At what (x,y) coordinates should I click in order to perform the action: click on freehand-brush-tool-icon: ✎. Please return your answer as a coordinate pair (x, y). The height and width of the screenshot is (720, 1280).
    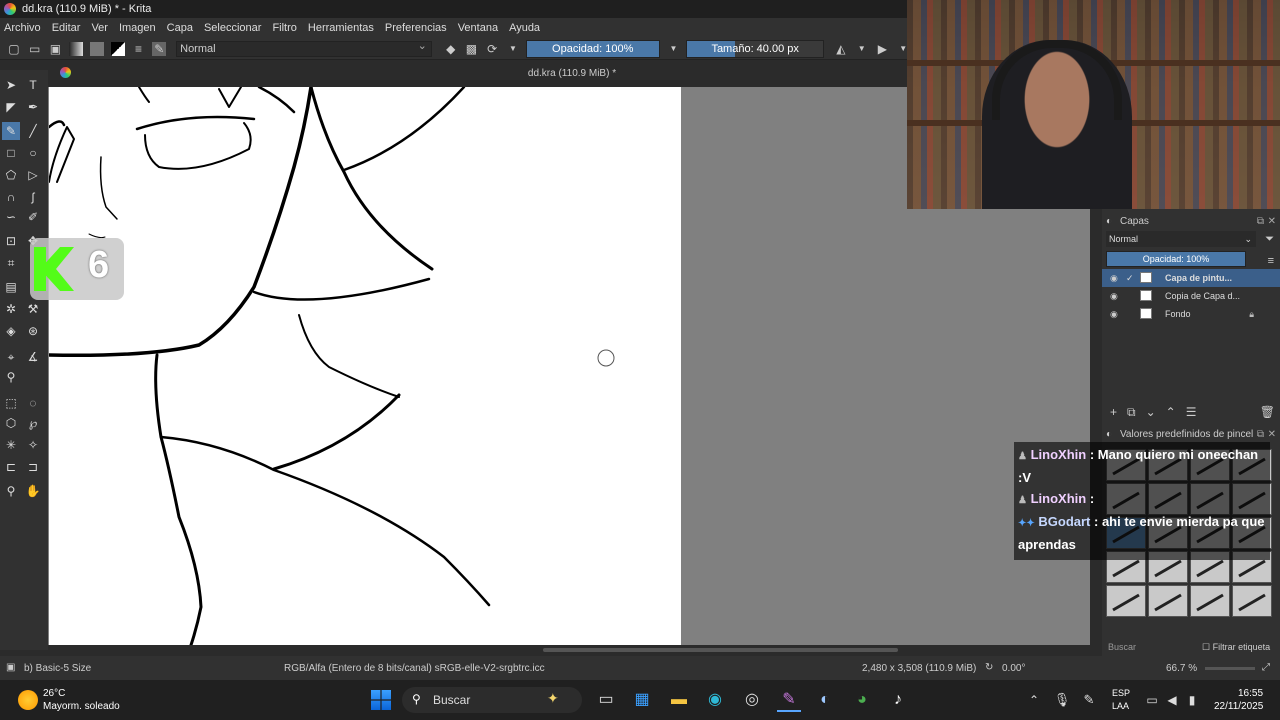
    Looking at the image, I should click on (11, 131).